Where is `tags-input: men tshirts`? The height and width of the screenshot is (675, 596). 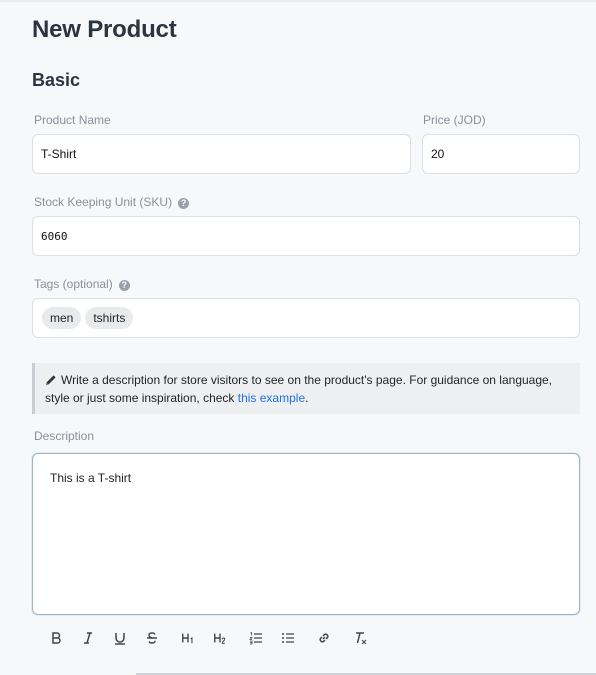
tags-input: men tshirts is located at coordinates (306, 318).